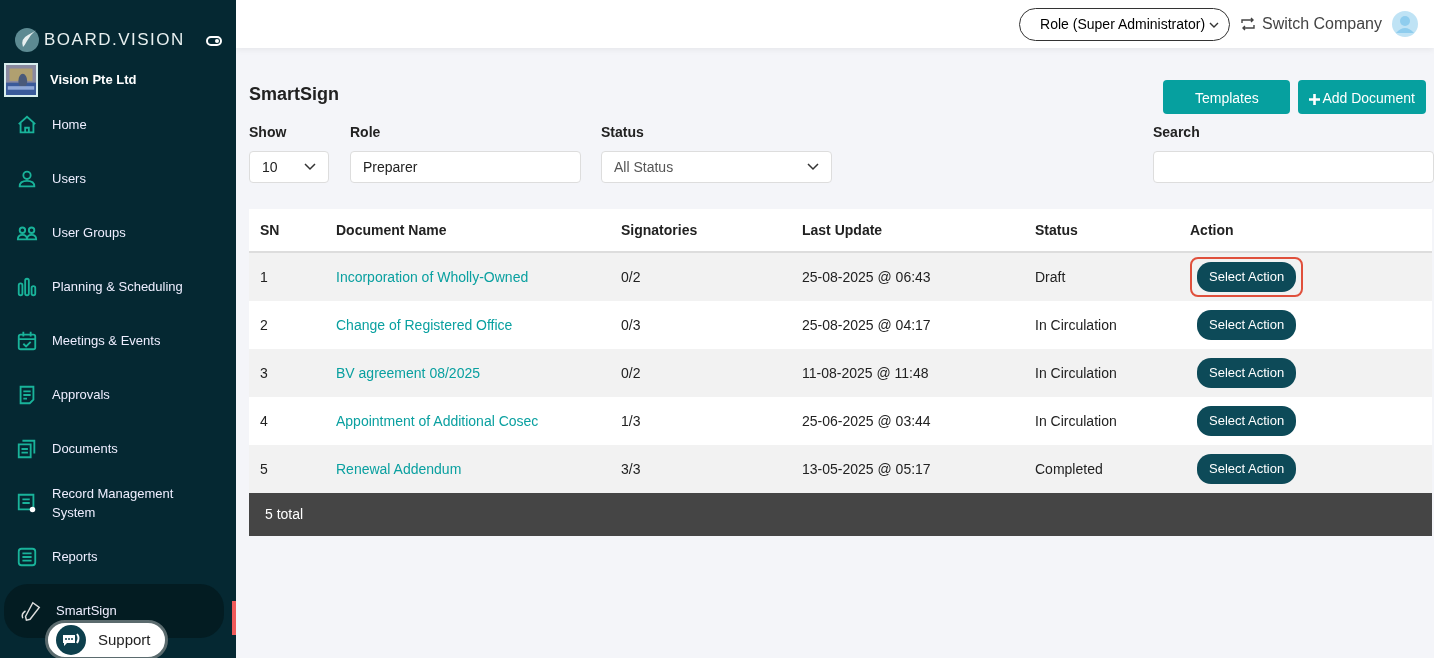 The image size is (1434, 658). What do you see at coordinates (264, 373) in the screenshot?
I see `table-cell-text: 3` at bounding box center [264, 373].